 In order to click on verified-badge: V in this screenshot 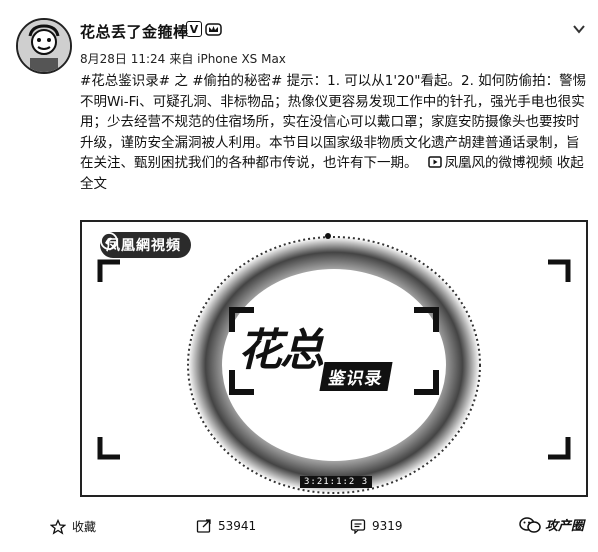, I will do `click(194, 29)`.